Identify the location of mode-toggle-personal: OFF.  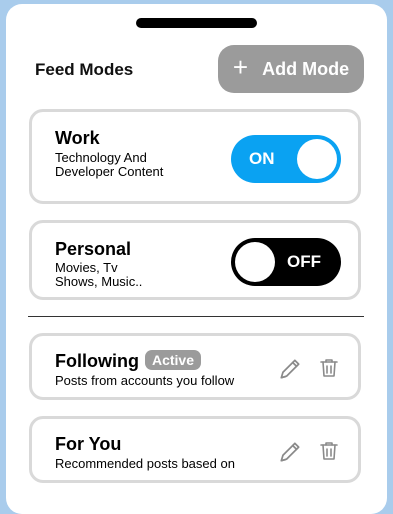
(286, 262).